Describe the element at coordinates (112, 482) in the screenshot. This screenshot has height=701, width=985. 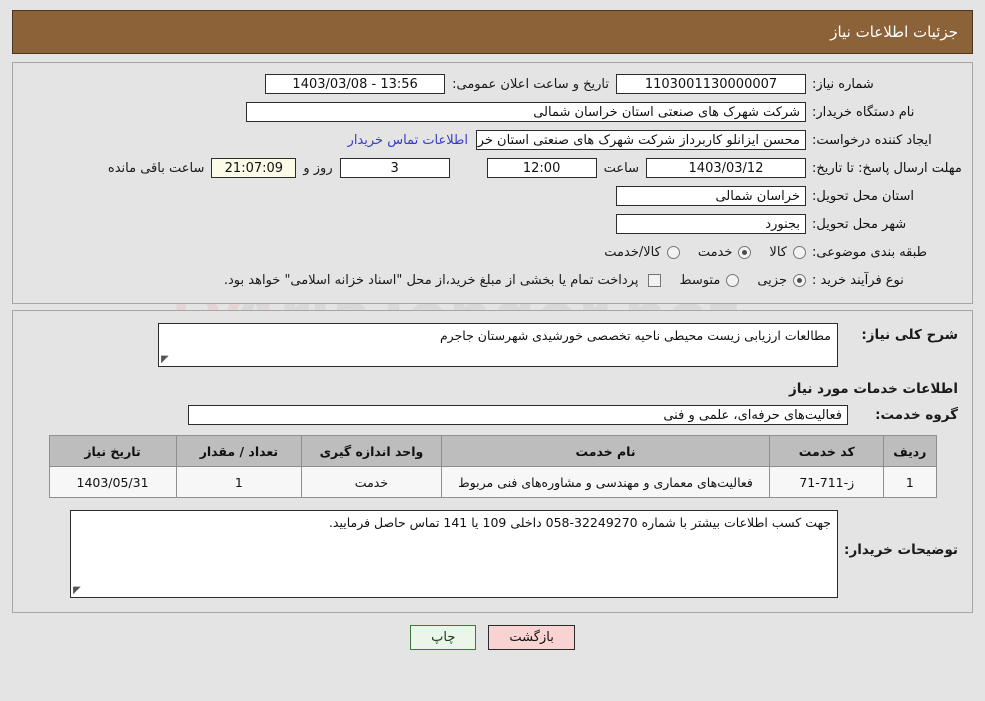
I see `cell-date: 1403/05/31` at that location.